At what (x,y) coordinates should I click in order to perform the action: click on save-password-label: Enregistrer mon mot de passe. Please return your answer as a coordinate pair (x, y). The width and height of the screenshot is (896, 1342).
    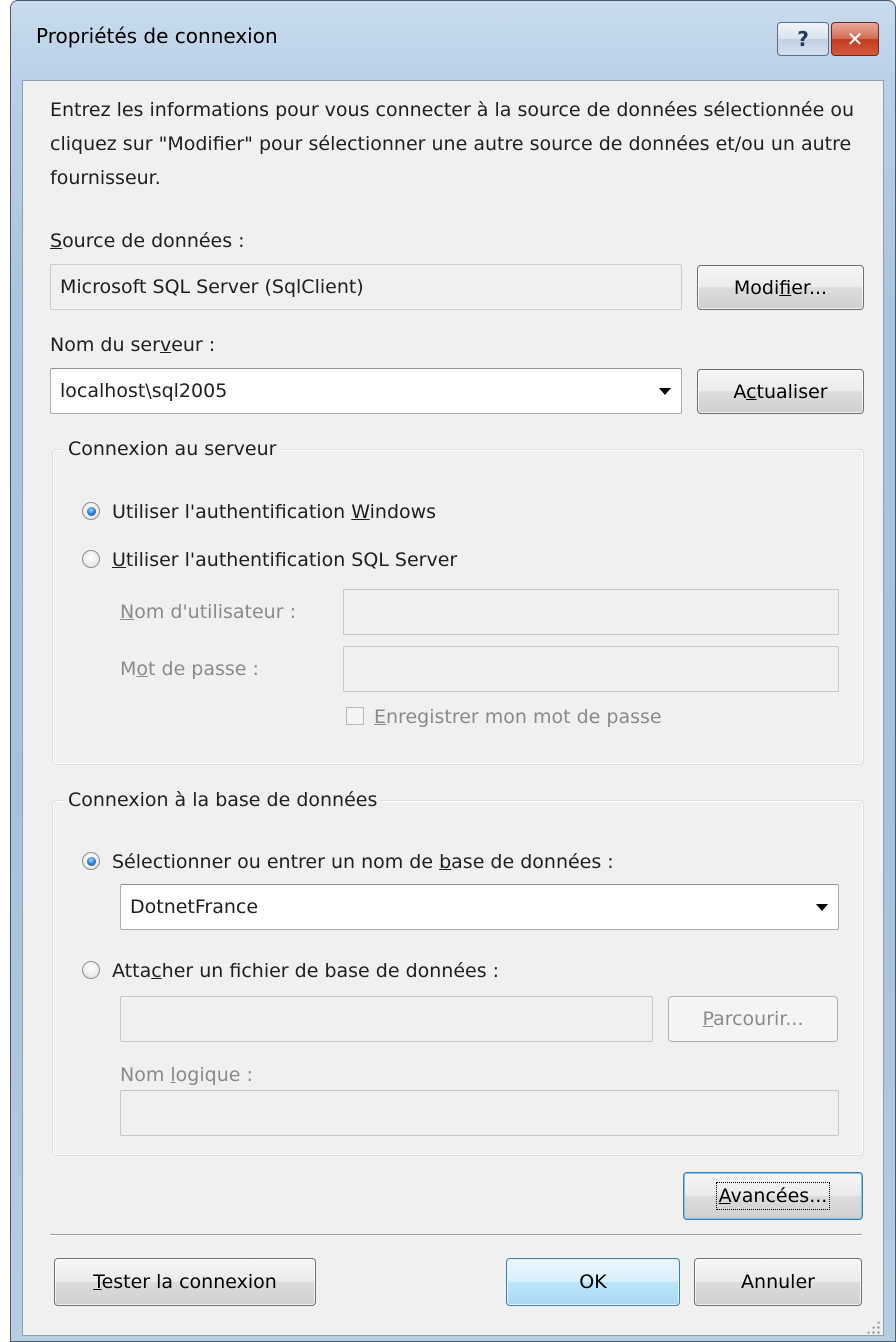
    Looking at the image, I should click on (518, 717).